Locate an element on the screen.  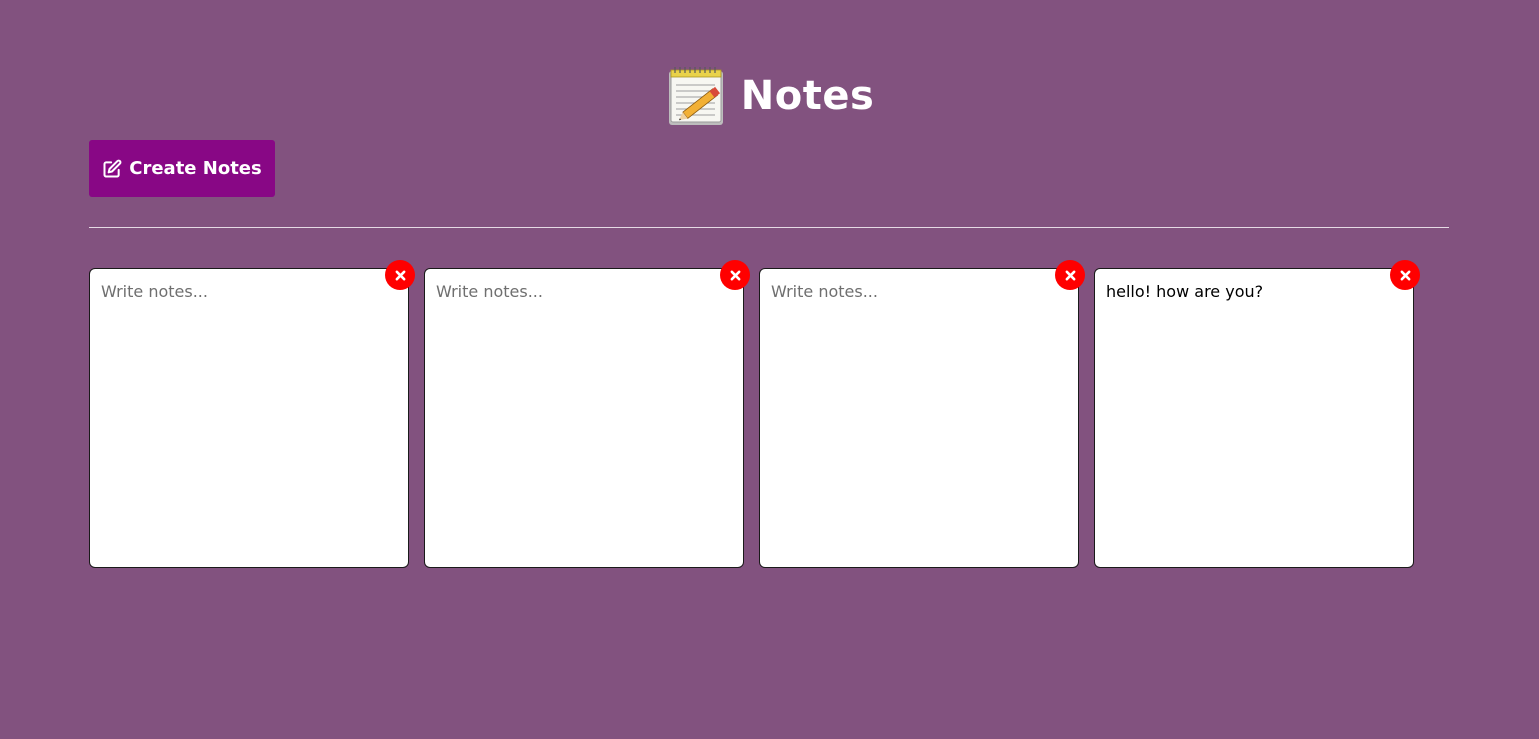
edit-icon is located at coordinates (112, 168).